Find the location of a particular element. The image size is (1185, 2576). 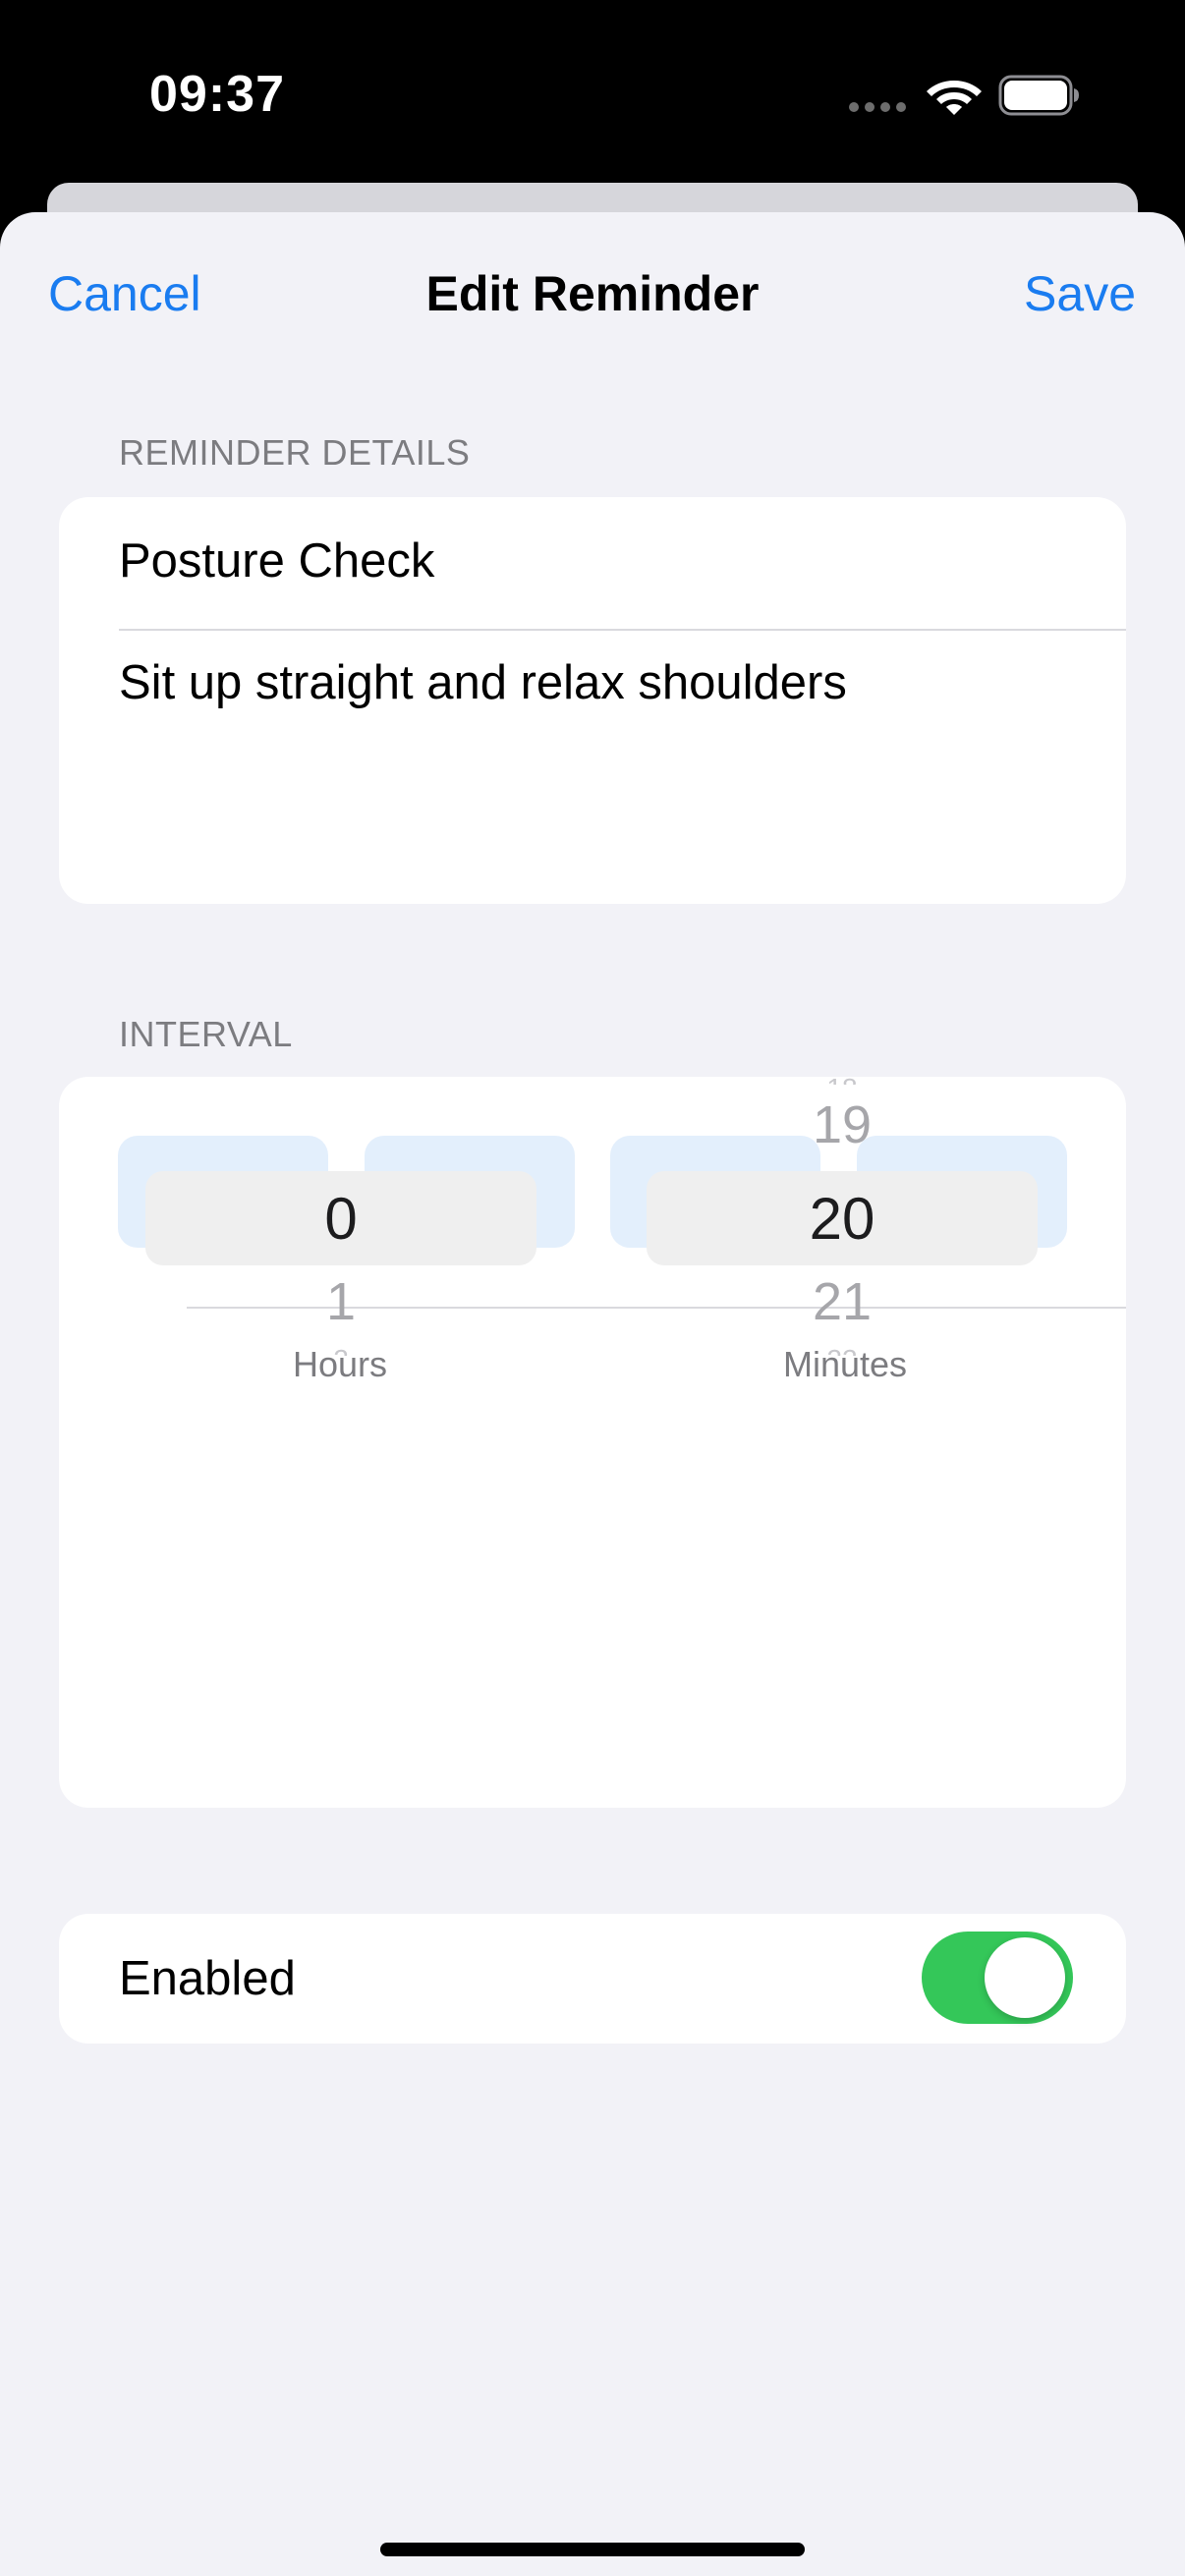

minutes-far-above-value: 18 is located at coordinates (843, 1081).